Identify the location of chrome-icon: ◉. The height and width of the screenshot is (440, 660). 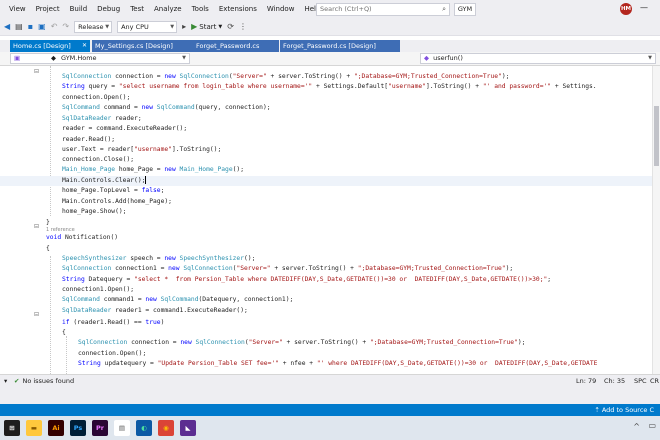
(166, 428).